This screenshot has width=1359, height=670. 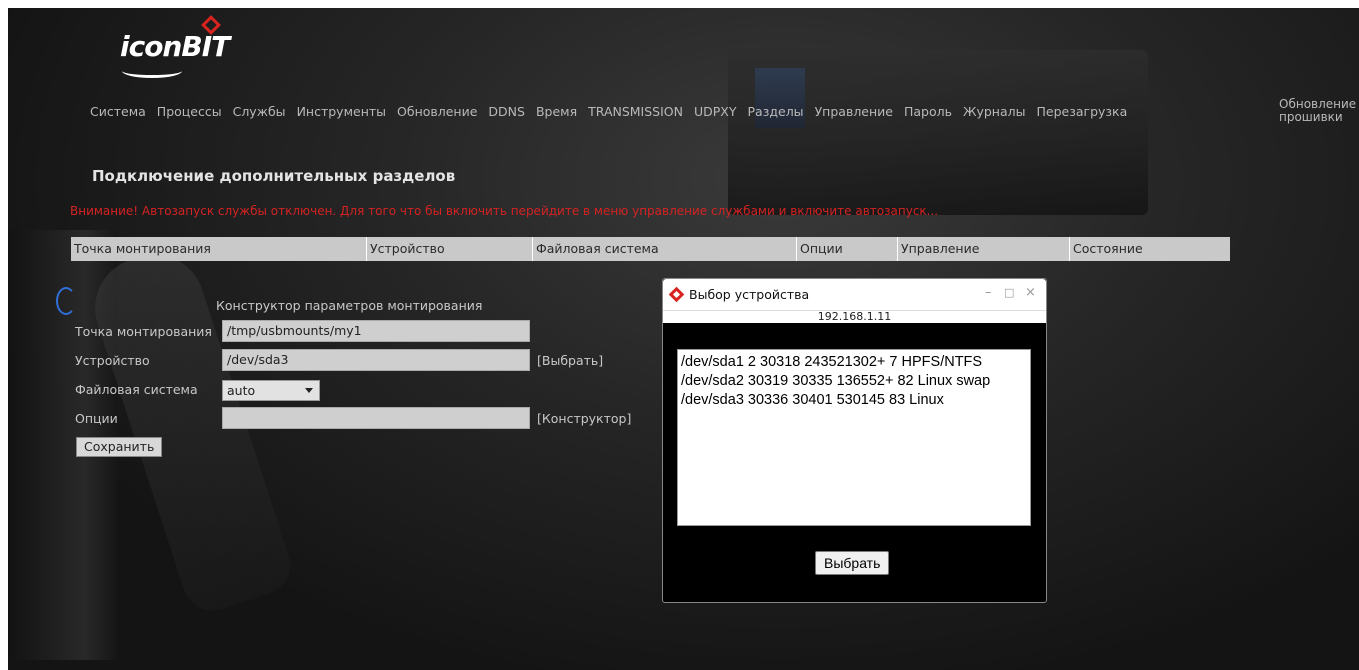 What do you see at coordinates (152, 71) in the screenshot?
I see `logo-swoosh` at bounding box center [152, 71].